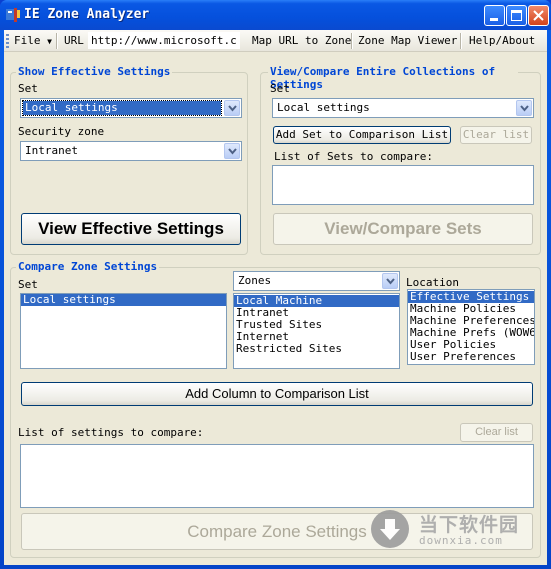 The image size is (551, 569). What do you see at coordinates (28, 88) in the screenshot?
I see `effective-set-label: Set` at bounding box center [28, 88].